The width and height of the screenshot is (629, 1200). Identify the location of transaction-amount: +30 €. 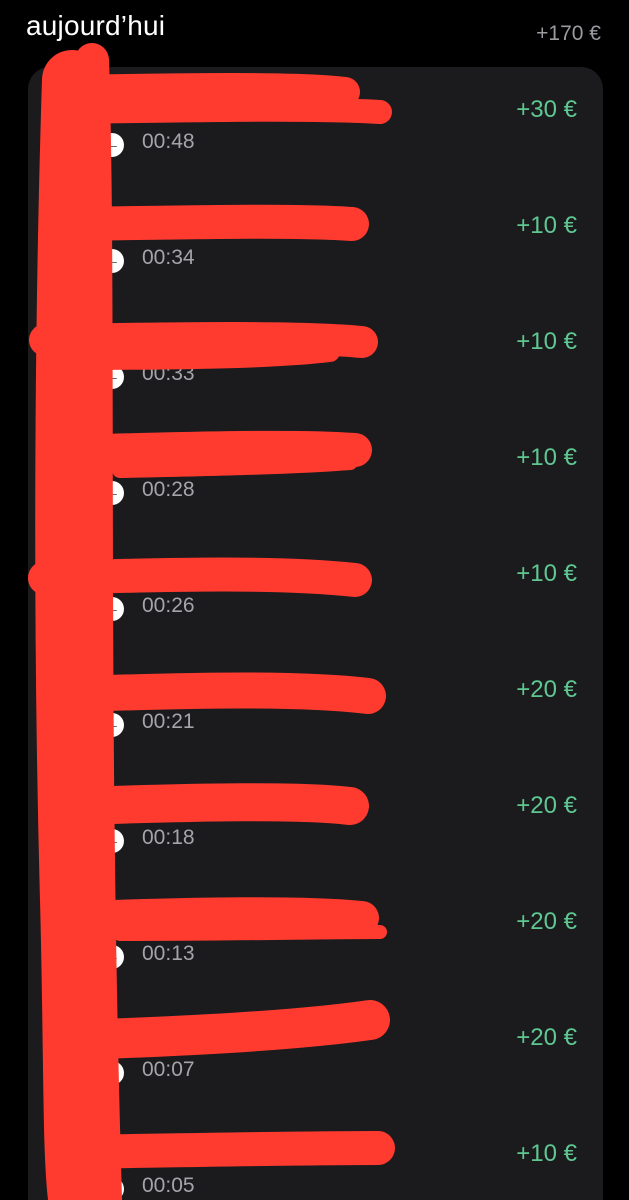
(546, 109).